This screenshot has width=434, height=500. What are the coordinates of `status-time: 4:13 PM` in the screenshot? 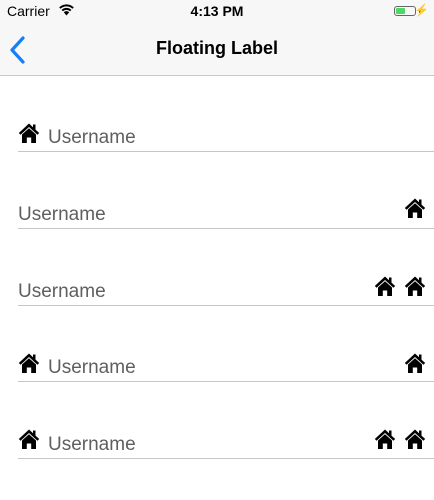 It's located at (217, 11).